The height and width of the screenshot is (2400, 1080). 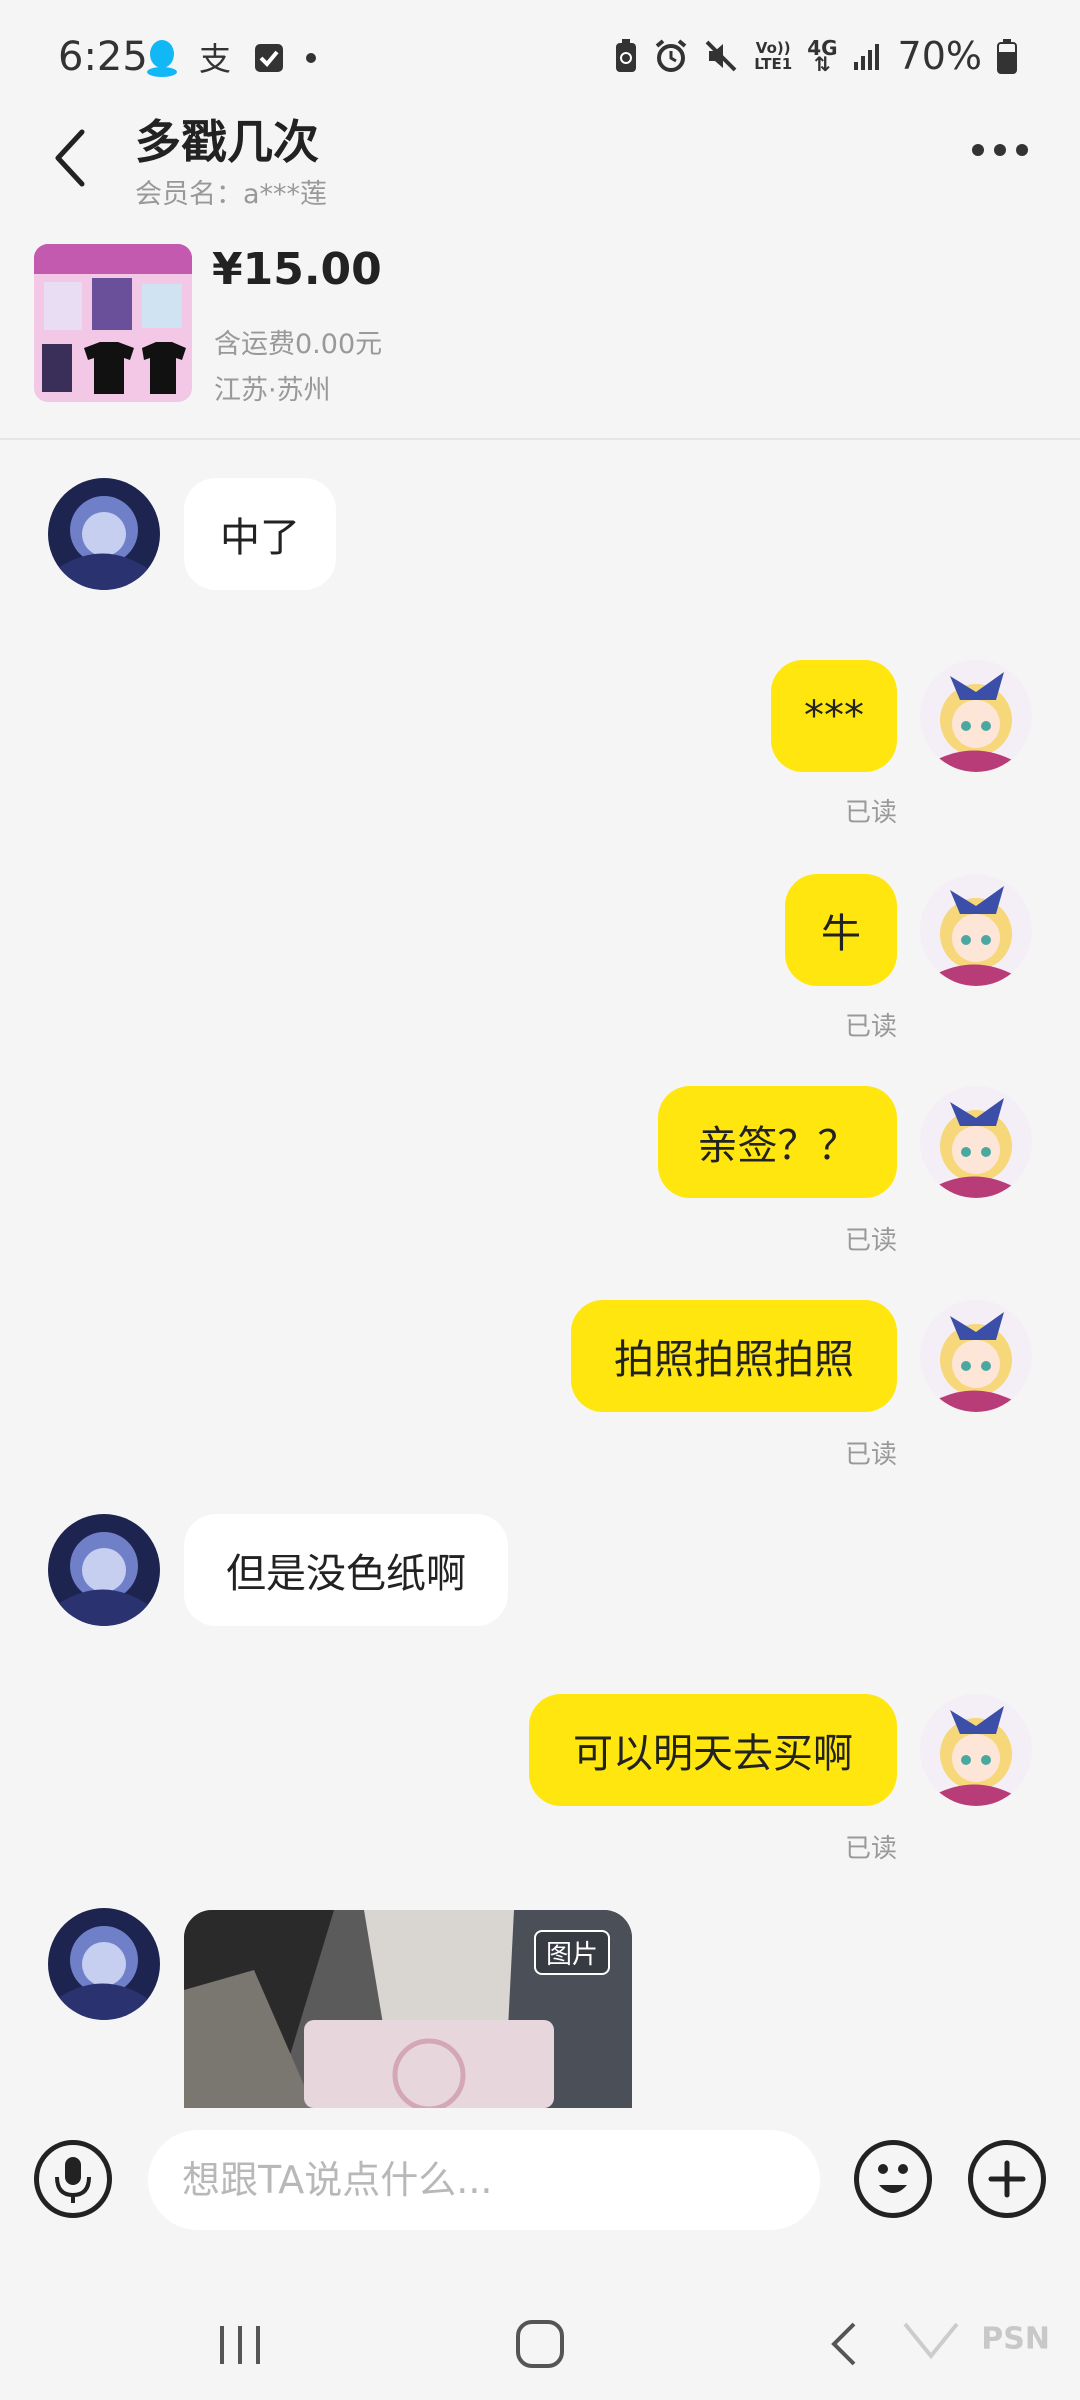 I want to click on recent-apps-icon, so click(x=240, y=2345).